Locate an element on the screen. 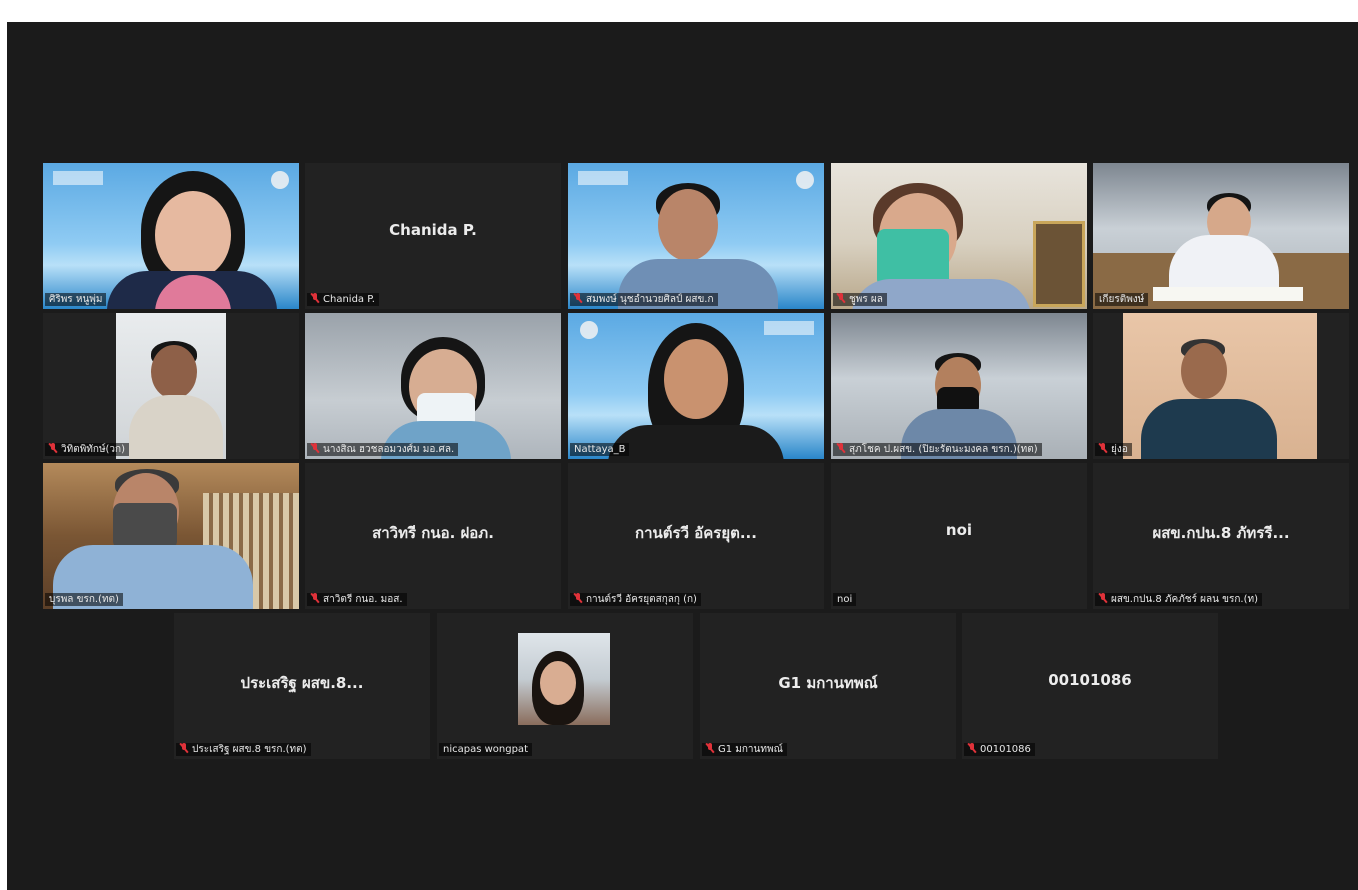 The width and height of the screenshot is (1358, 890). participant-tile: สาวิทรี กนอ. ฝอภ. สาวิตรี กนอ. มอส. is located at coordinates (433, 536).